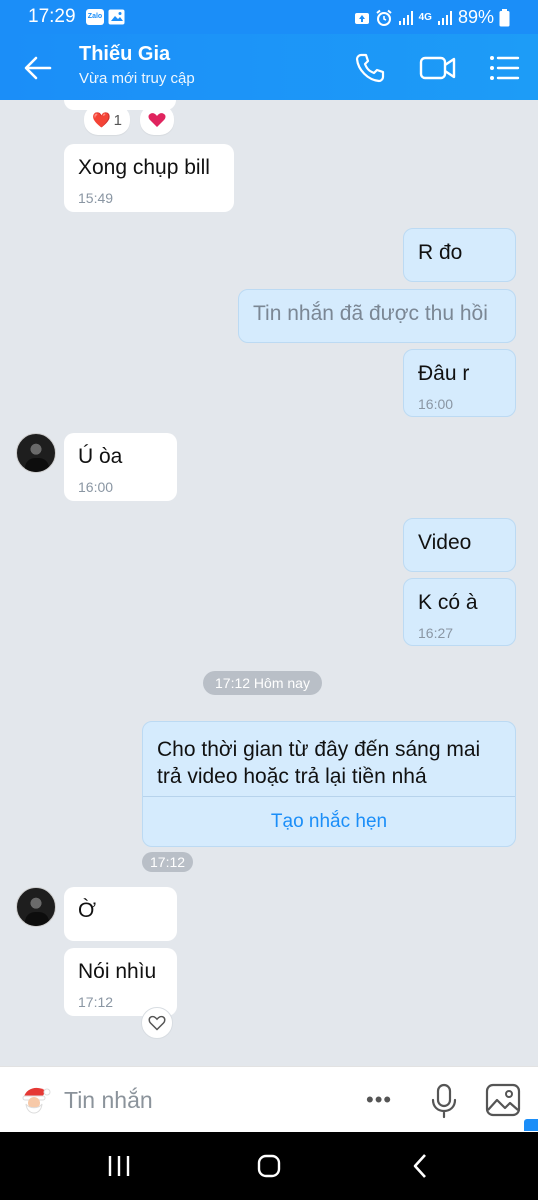  I want to click on home-icon, so click(269, 1166).